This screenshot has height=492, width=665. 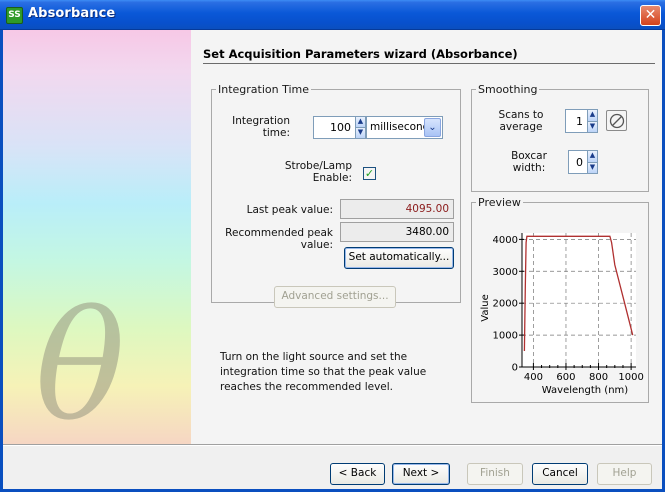 I want to click on boxcar-width-spinner: 0 ▲ ▼, so click(x=583, y=162).